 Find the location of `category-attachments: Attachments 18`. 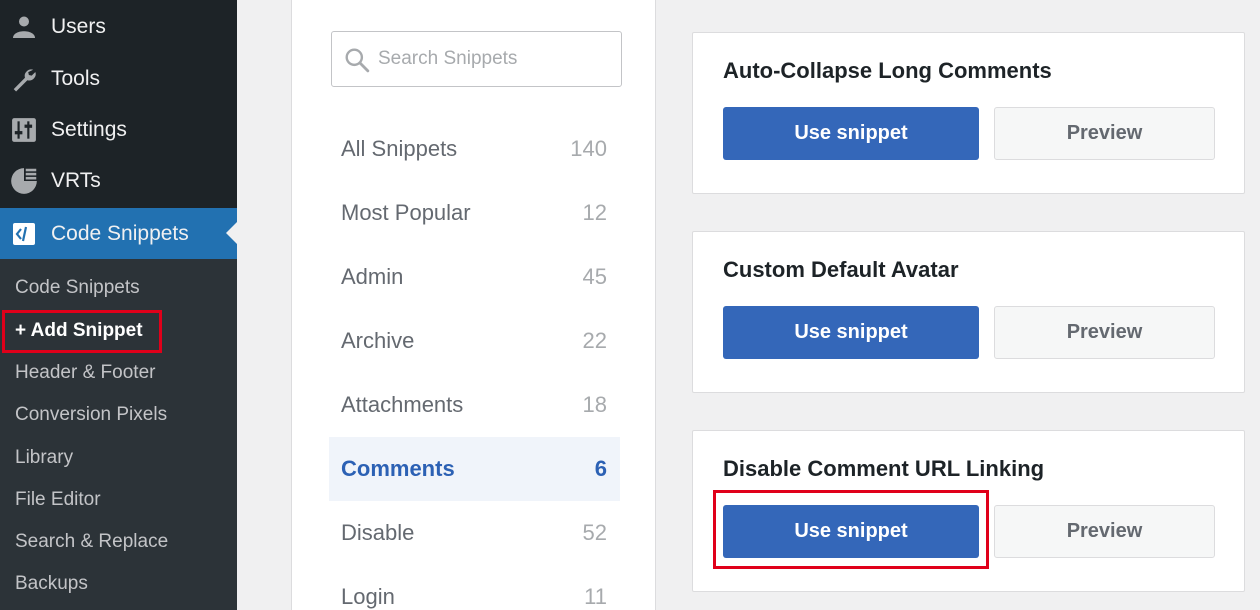

category-attachments: Attachments 18 is located at coordinates (474, 405).